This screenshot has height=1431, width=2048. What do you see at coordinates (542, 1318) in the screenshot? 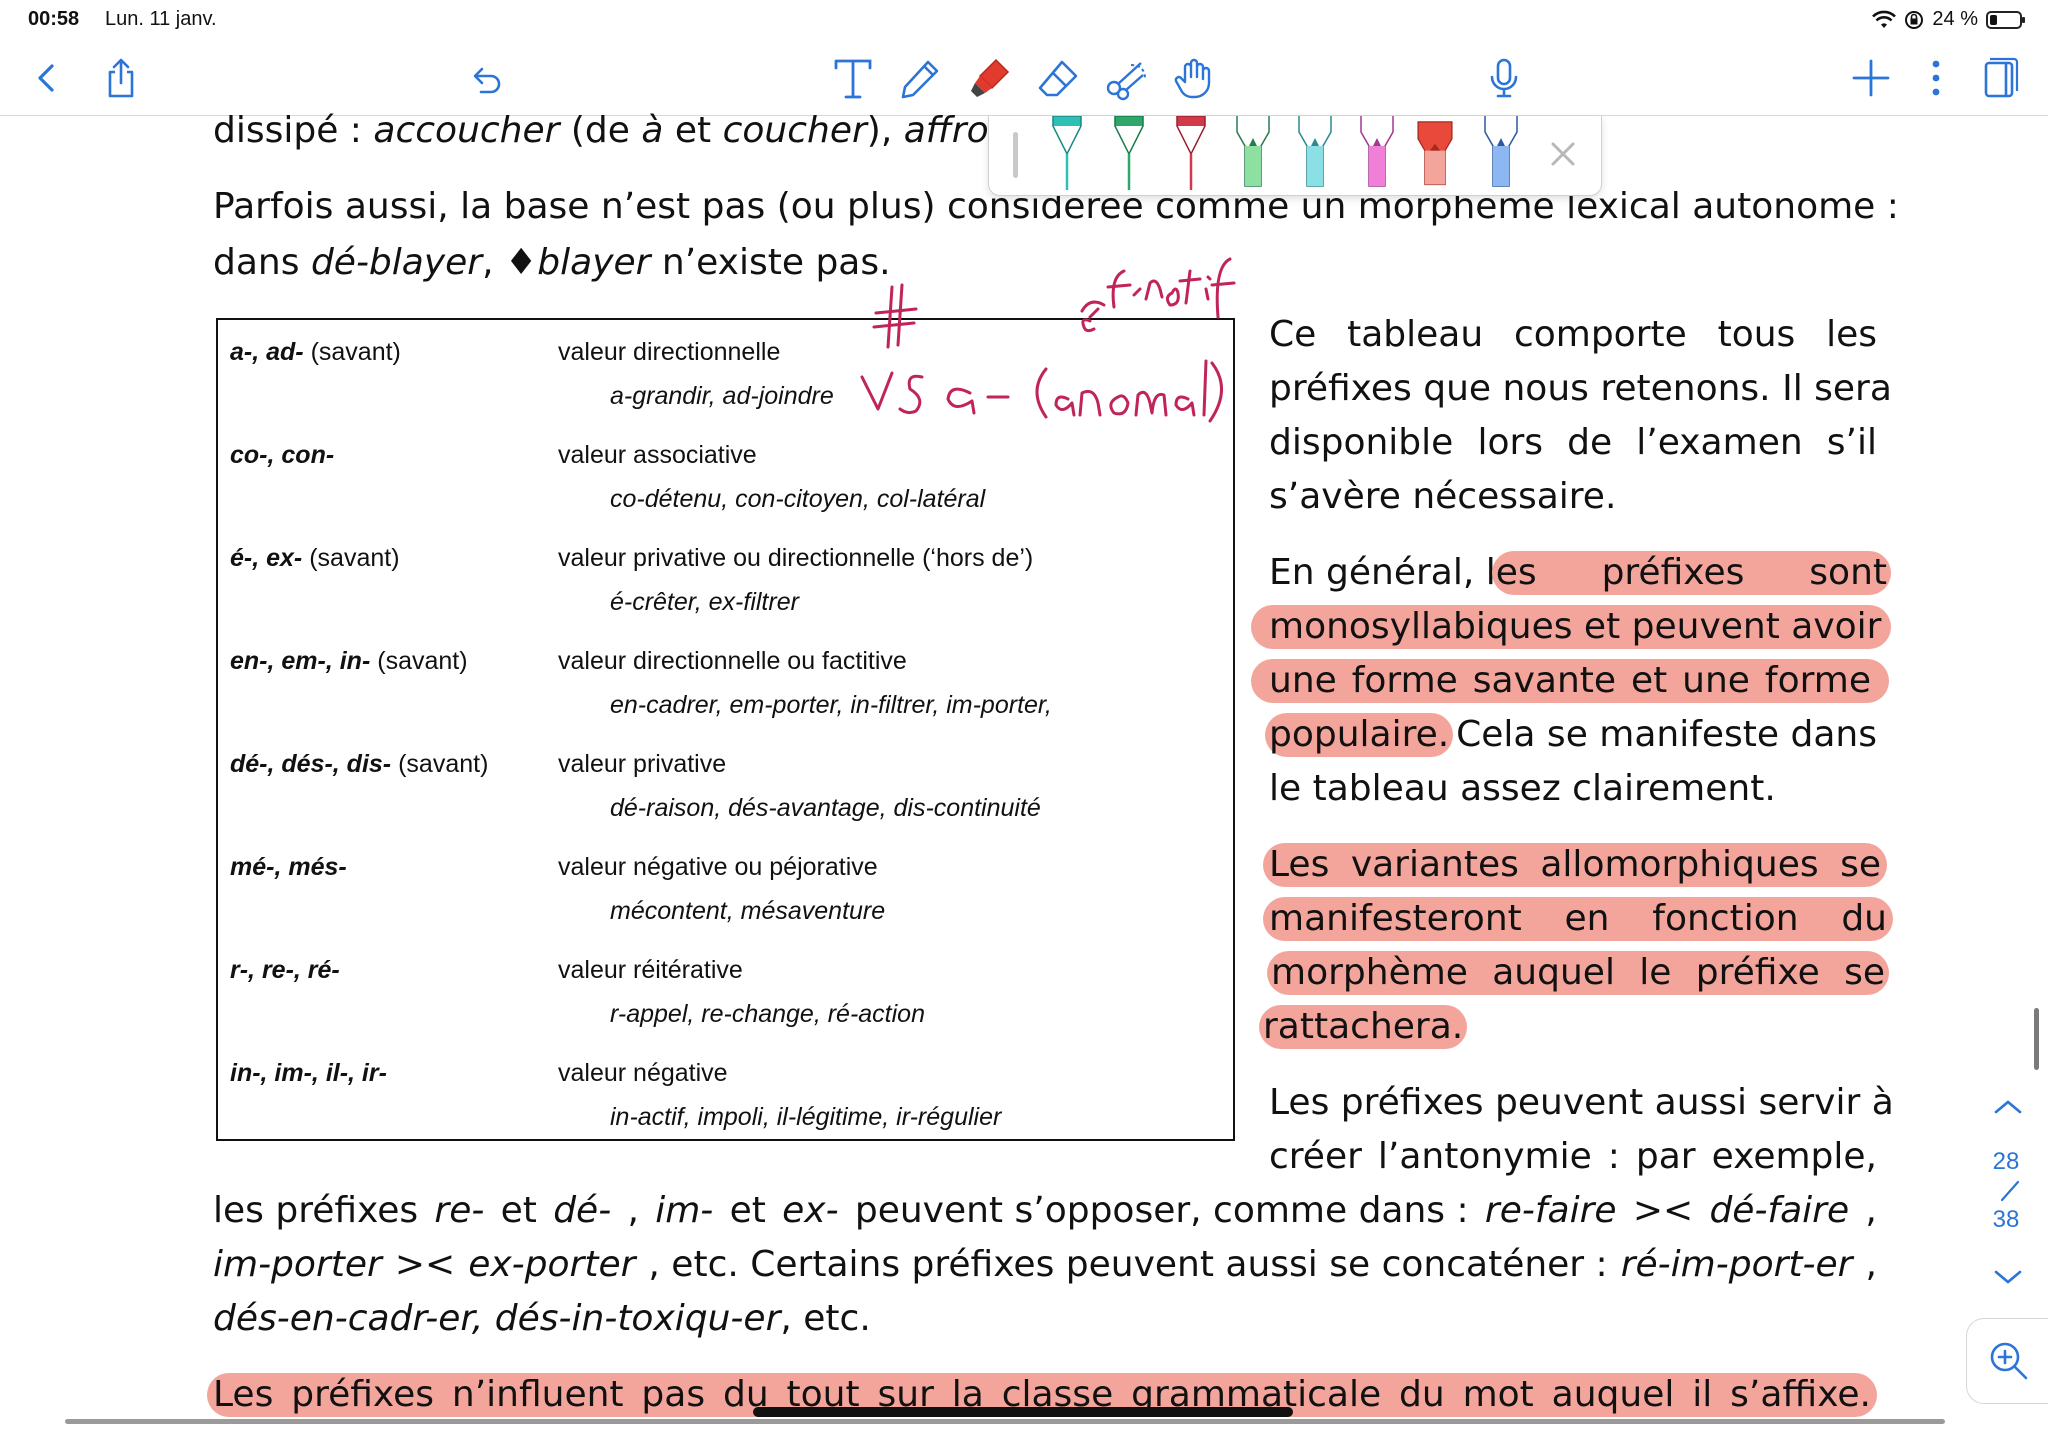
I see `paragraph-line: dés-en-cadr-er, dés-in-toxiqu-er, etc.` at bounding box center [542, 1318].